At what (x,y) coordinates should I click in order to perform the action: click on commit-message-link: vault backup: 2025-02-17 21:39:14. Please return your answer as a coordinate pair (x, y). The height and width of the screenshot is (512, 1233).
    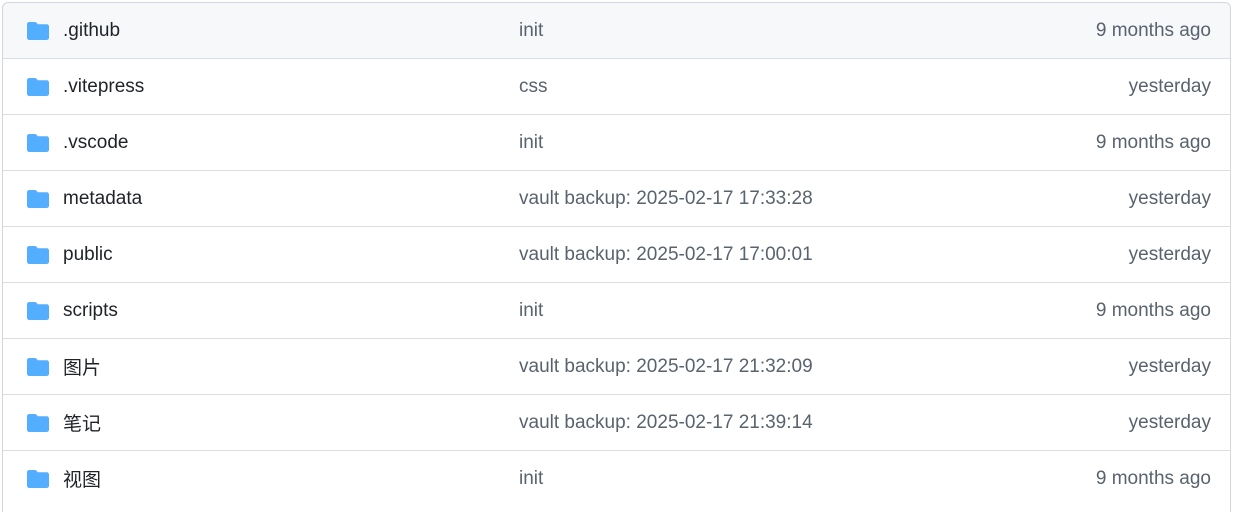
    Looking at the image, I should click on (666, 423).